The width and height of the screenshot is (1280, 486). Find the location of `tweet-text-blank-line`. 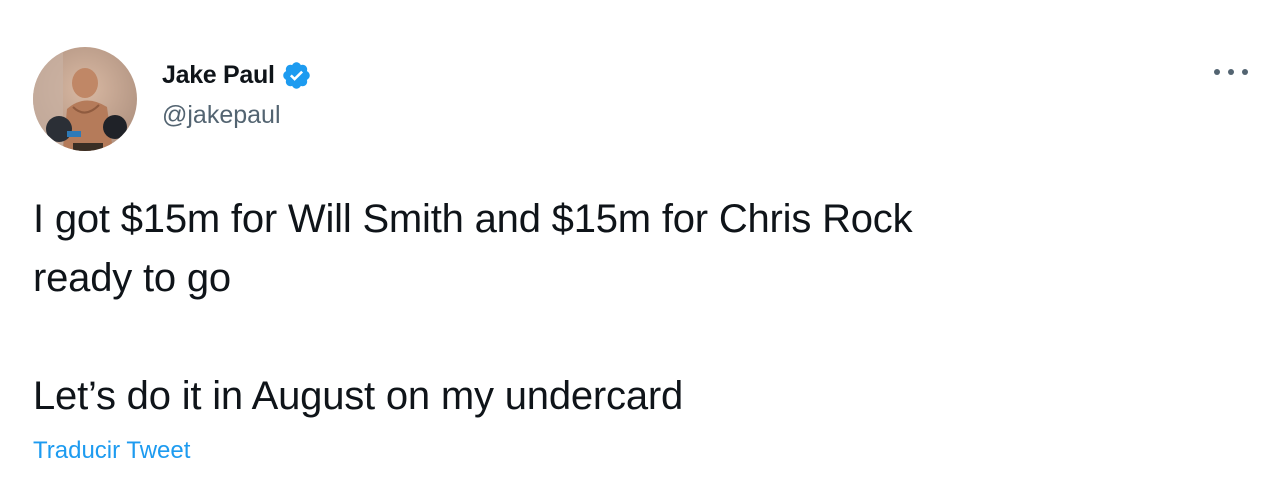

tweet-text-blank-line is located at coordinates (633, 337).